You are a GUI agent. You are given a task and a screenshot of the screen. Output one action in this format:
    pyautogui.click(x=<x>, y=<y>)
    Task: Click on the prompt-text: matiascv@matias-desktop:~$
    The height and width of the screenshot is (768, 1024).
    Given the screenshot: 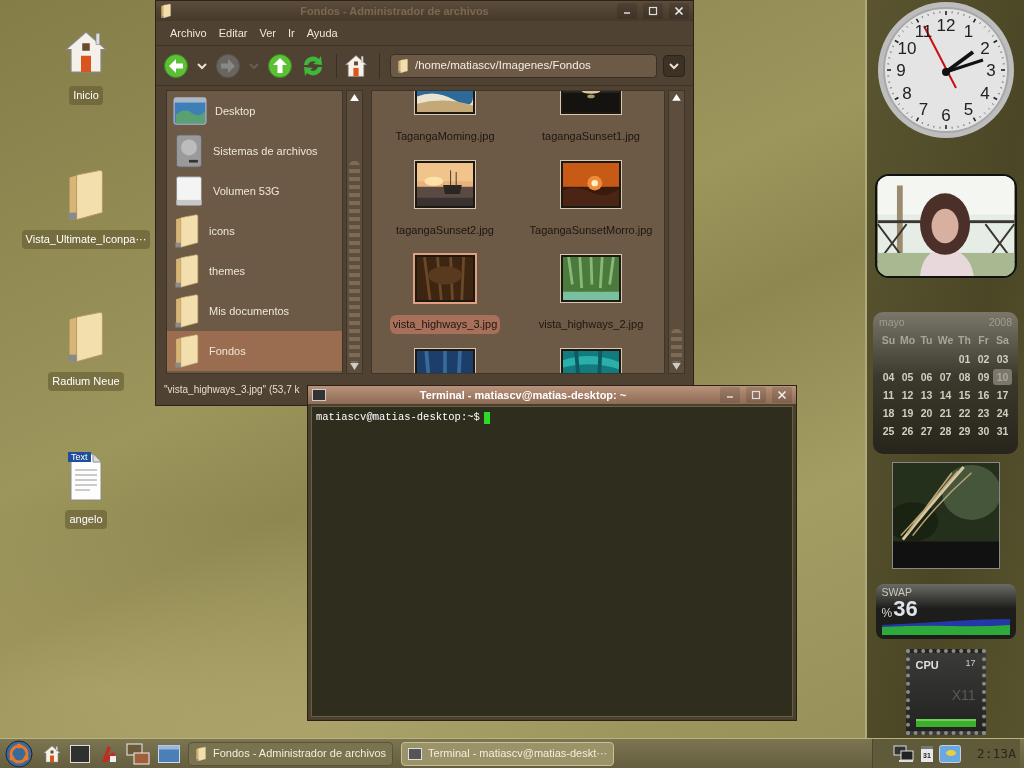 What is the action you would take?
    pyautogui.click(x=398, y=417)
    